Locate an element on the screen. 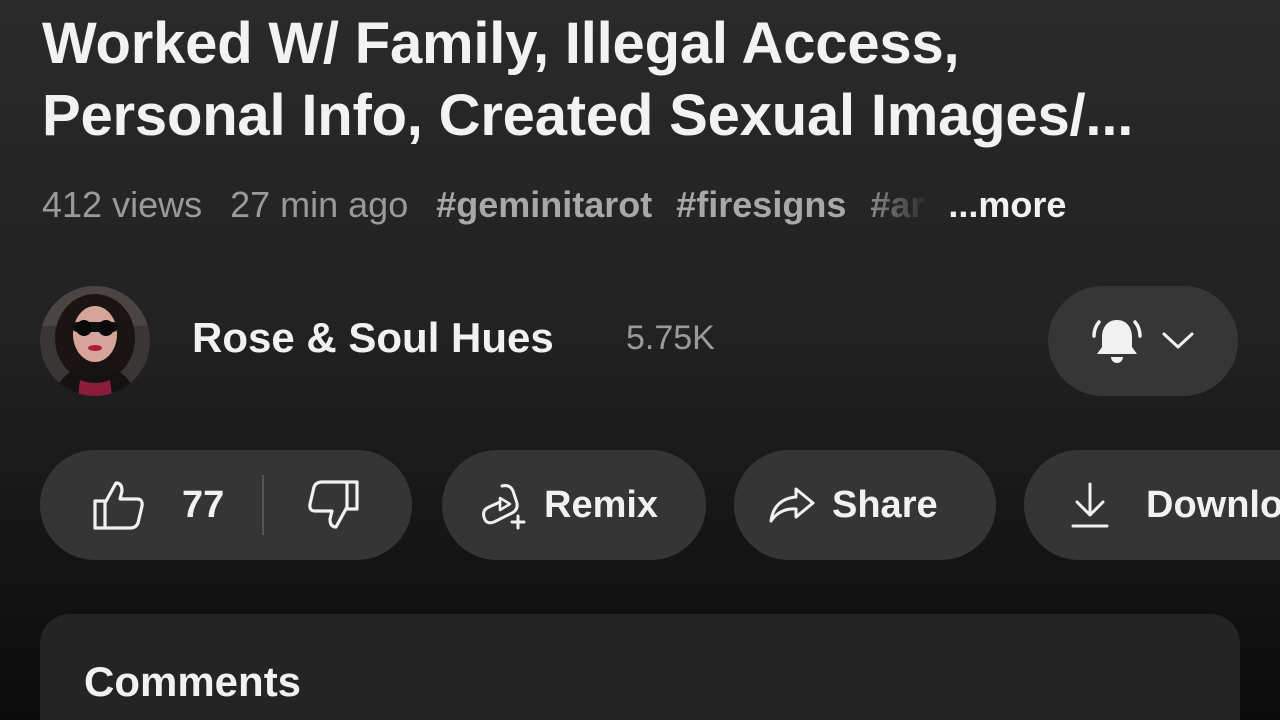 The height and width of the screenshot is (720, 1280). action-bar: 77 Remix Share Download is located at coordinates (660, 505).